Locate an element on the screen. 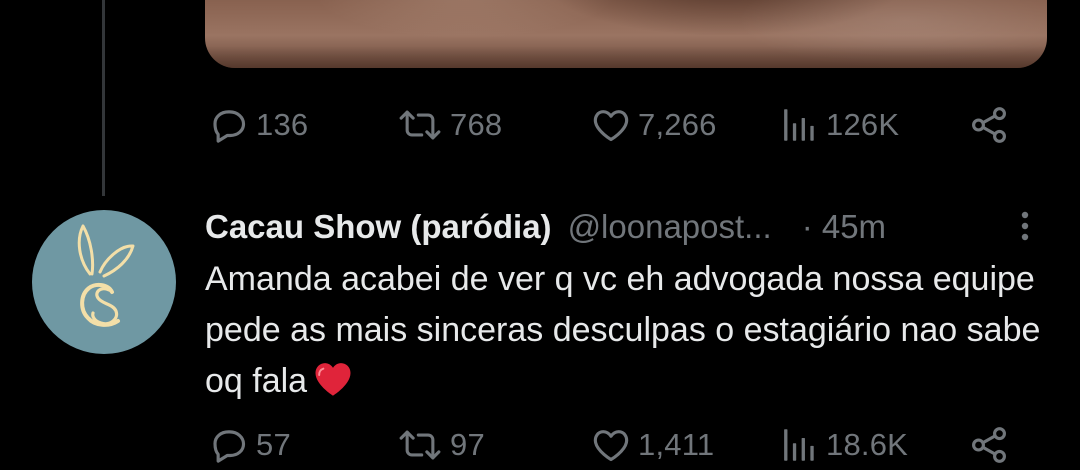 This screenshot has height=470, width=1080. like-button: 7,266 is located at coordinates (653, 125).